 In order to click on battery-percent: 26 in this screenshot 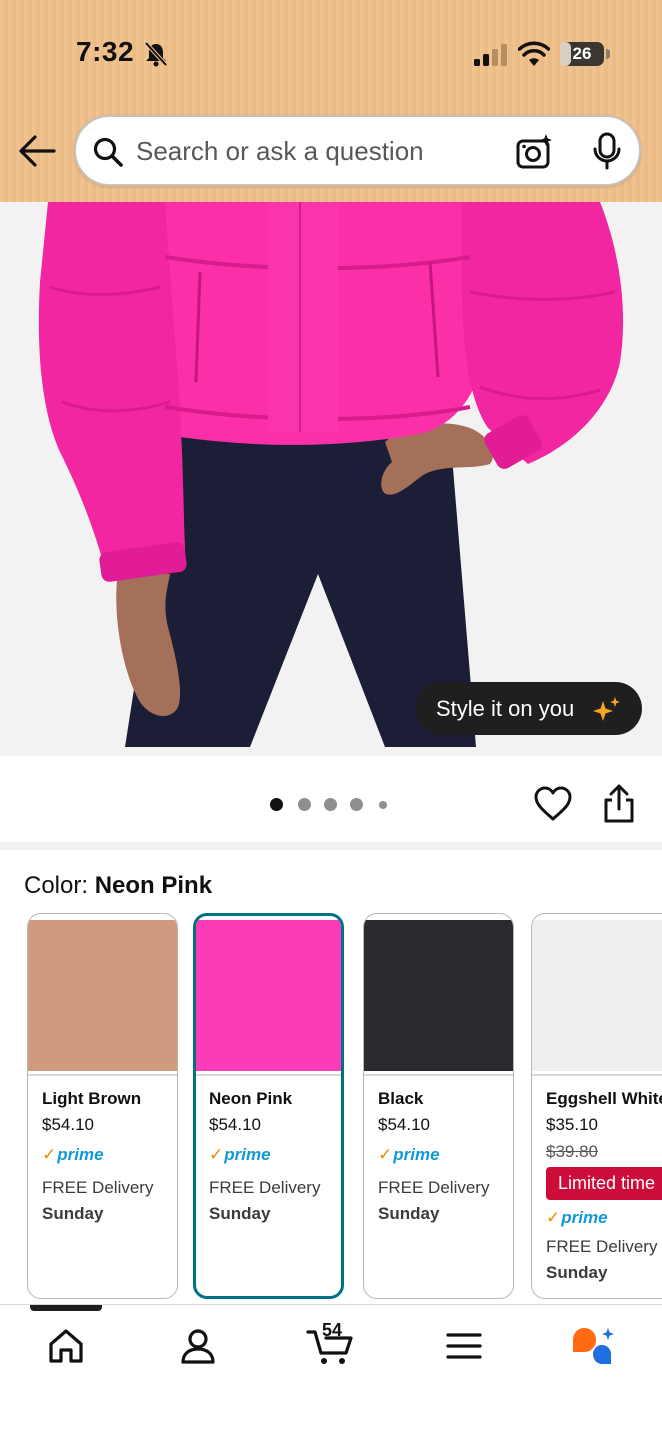, I will do `click(582, 53)`.